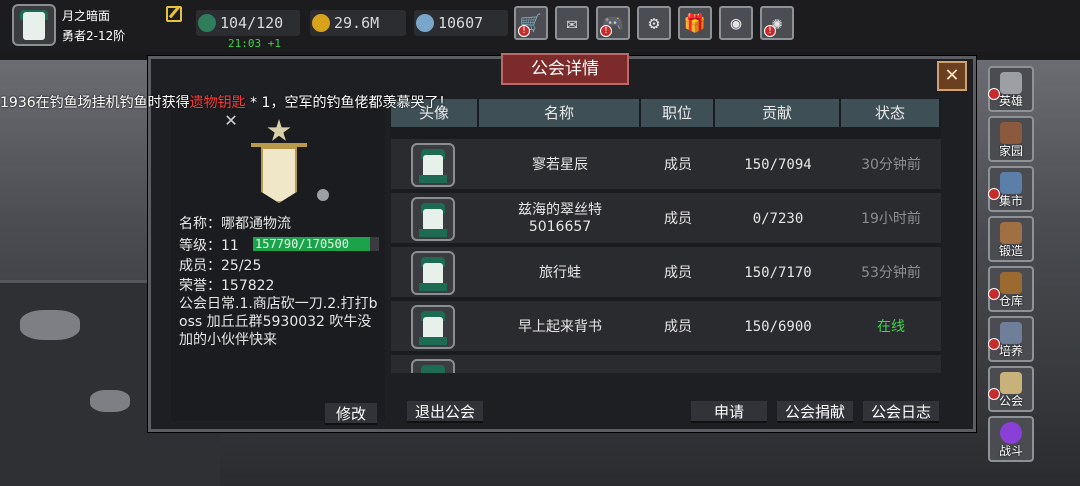  Describe the element at coordinates (230, 246) in the screenshot. I see `guild-level: 11` at that location.